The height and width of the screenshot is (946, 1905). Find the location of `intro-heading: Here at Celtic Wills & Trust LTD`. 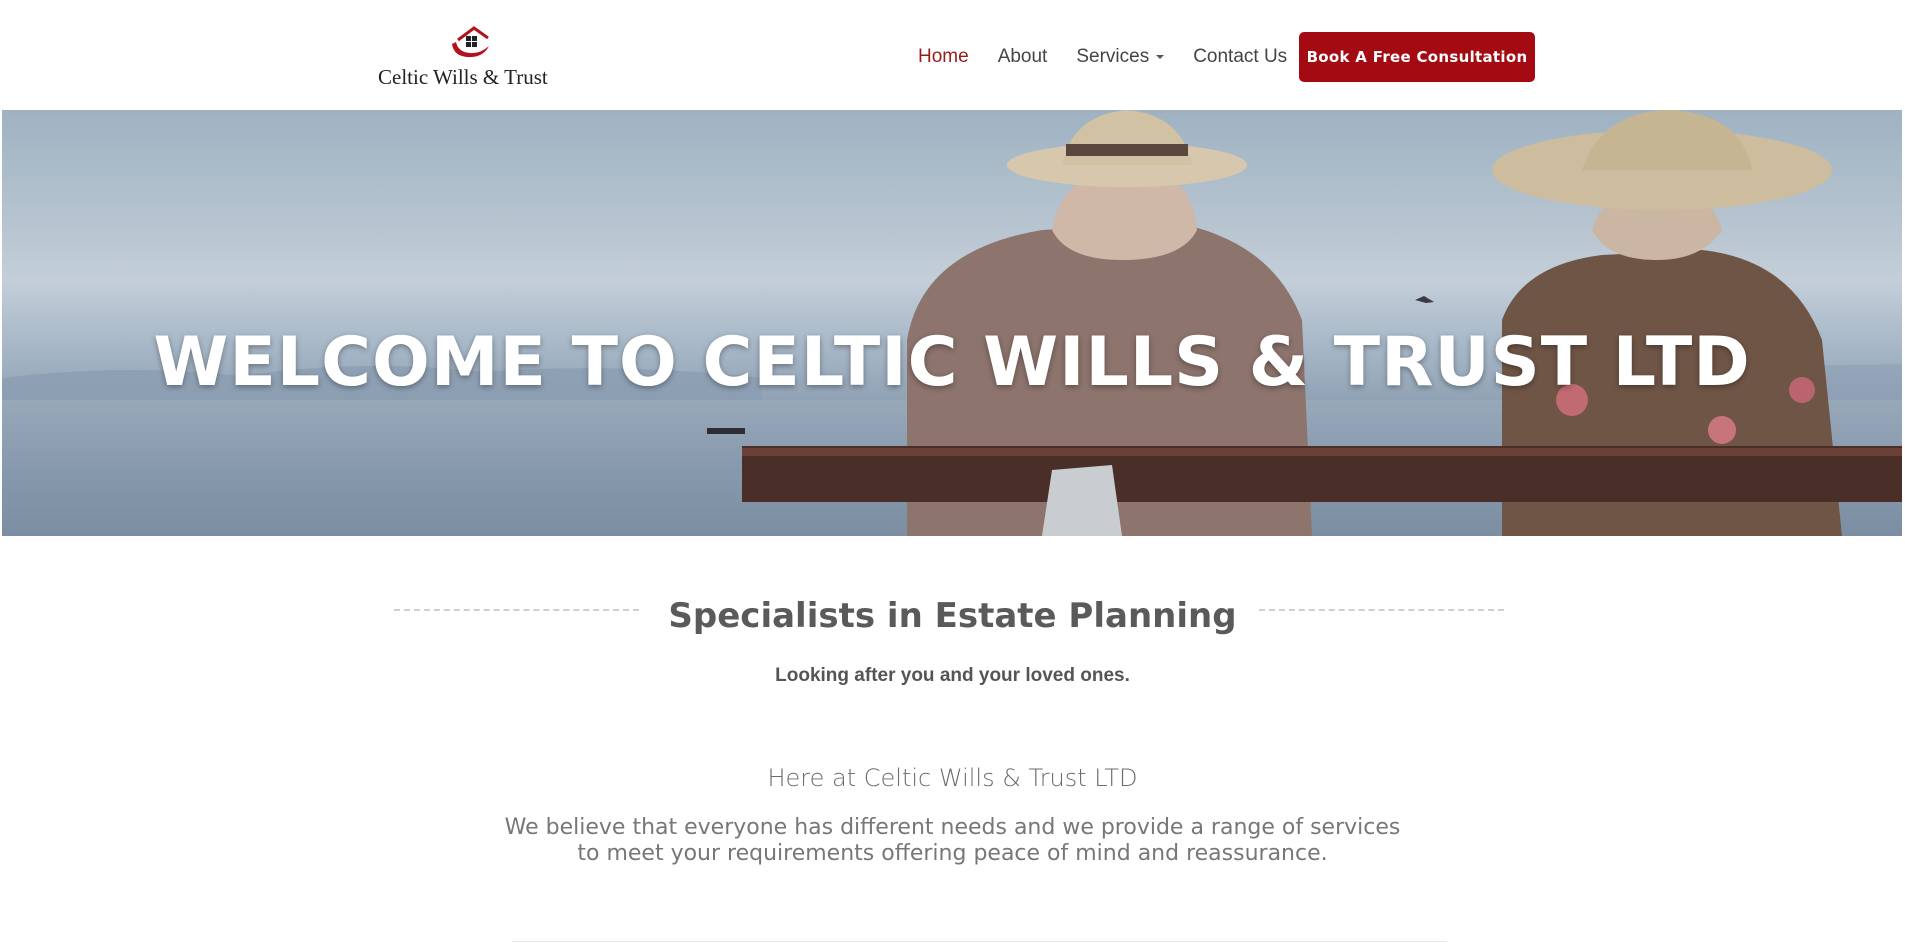

intro-heading: Here at Celtic Wills & Trust LTD is located at coordinates (952, 778).